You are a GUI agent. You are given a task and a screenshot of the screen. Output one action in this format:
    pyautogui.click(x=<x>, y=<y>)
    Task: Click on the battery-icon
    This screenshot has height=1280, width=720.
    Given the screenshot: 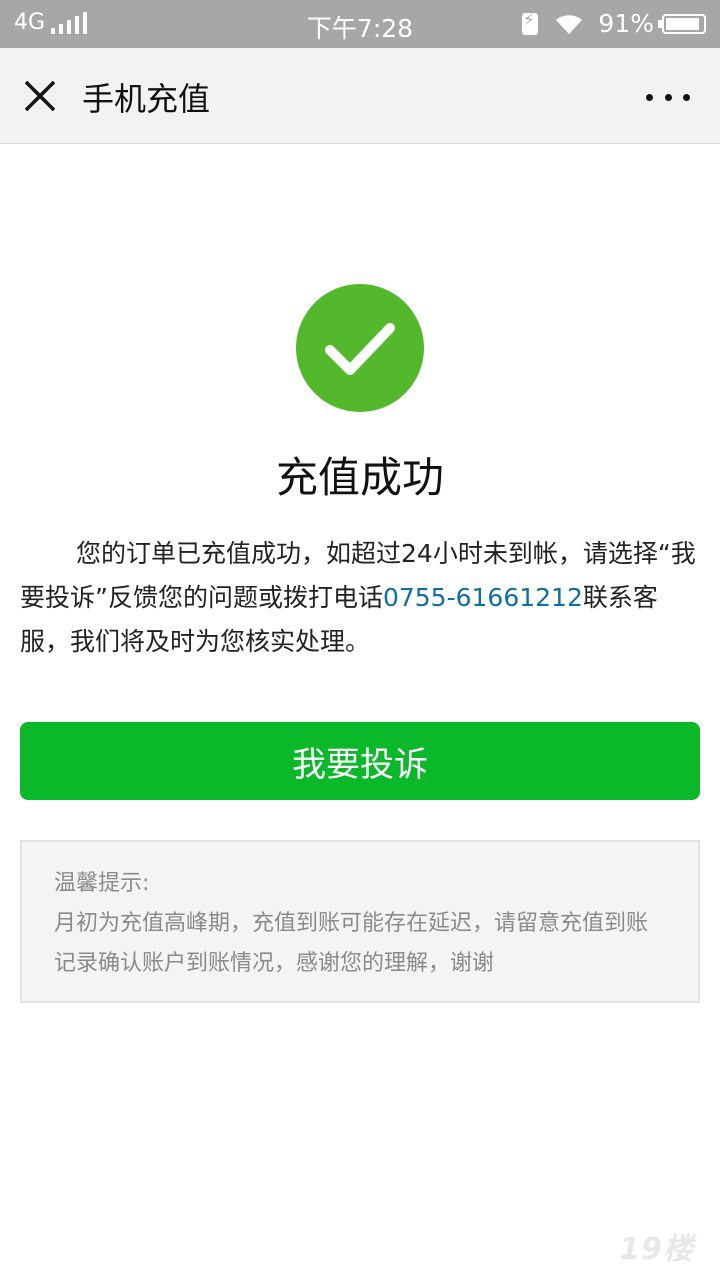 What is the action you would take?
    pyautogui.click(x=682, y=23)
    